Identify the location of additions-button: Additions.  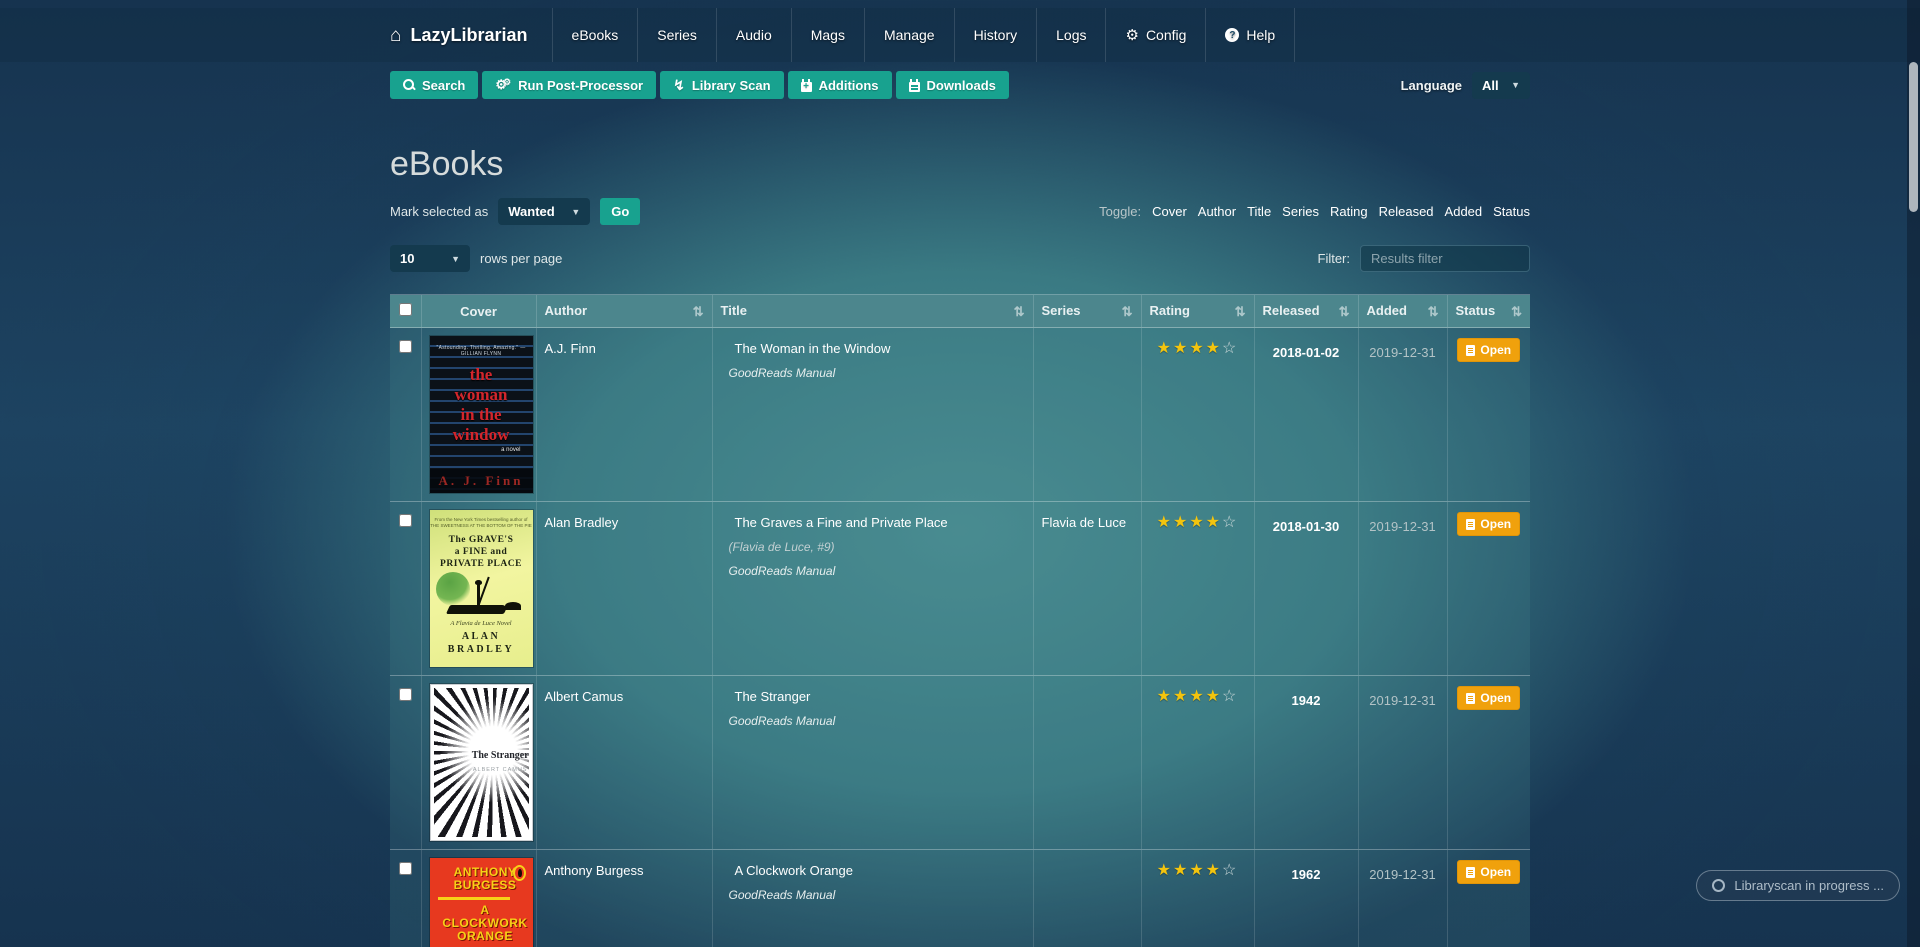
(839, 85).